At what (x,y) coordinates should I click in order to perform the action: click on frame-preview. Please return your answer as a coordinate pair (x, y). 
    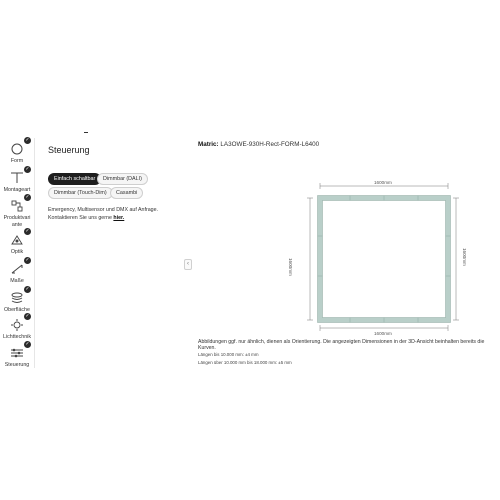
    Looking at the image, I should click on (383, 257).